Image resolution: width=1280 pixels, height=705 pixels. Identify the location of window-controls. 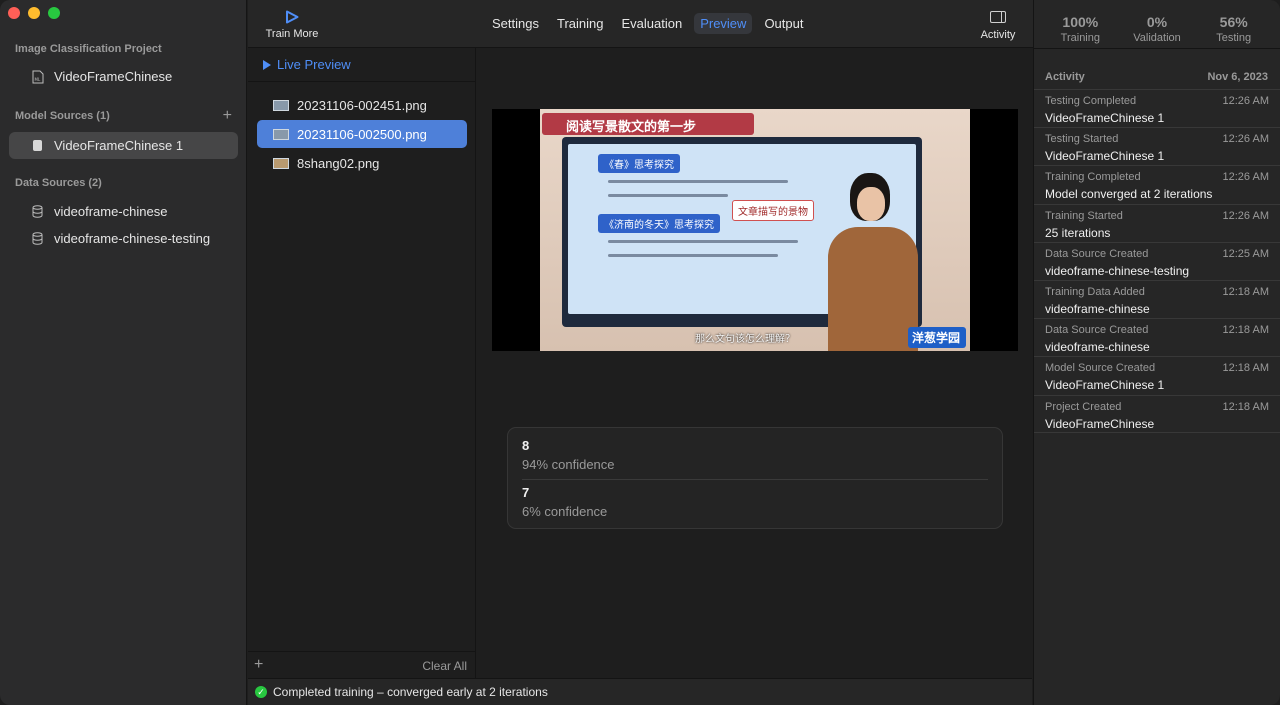
(34, 13).